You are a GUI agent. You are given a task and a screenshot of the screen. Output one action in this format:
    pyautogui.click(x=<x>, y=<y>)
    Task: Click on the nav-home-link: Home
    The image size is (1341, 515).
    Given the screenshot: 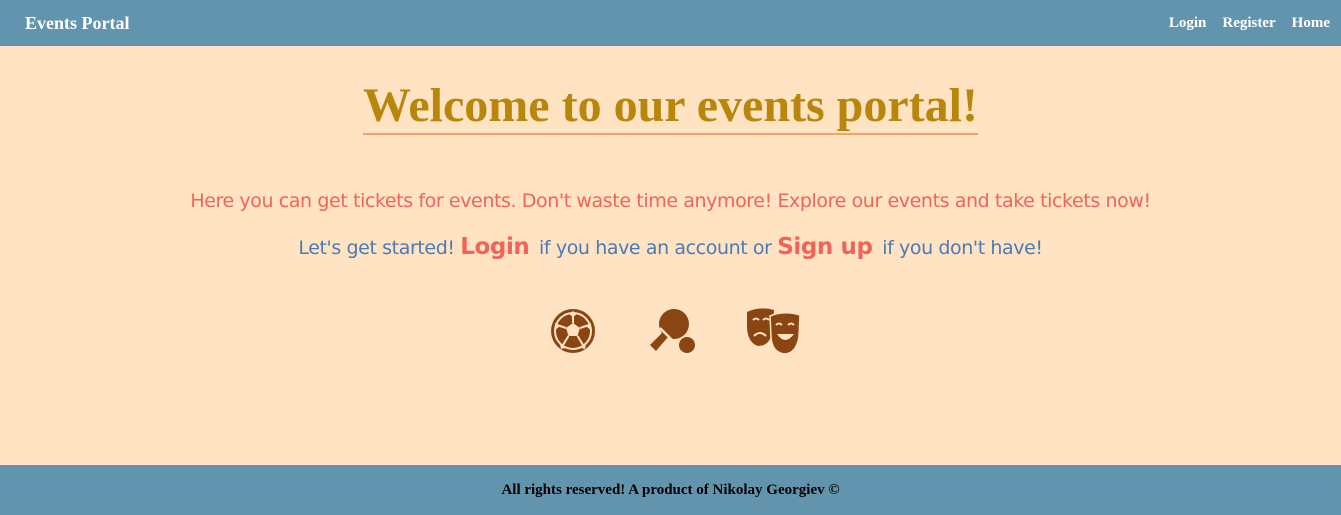 What is the action you would take?
    pyautogui.click(x=1311, y=23)
    